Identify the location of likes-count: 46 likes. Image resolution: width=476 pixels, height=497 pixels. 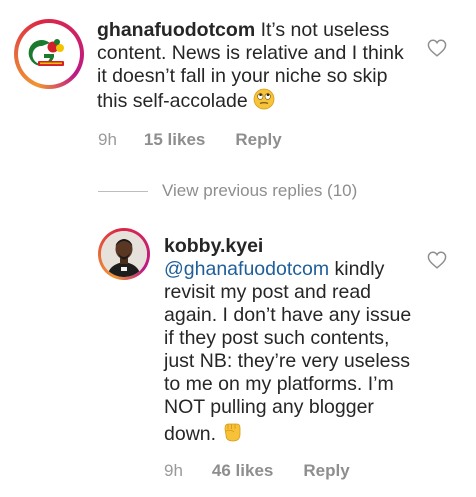
(242, 471).